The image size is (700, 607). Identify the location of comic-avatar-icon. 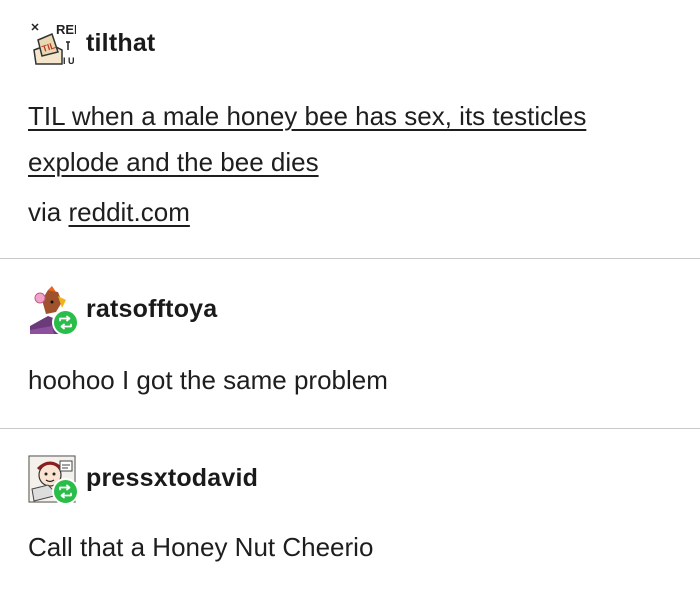
(53, 480).